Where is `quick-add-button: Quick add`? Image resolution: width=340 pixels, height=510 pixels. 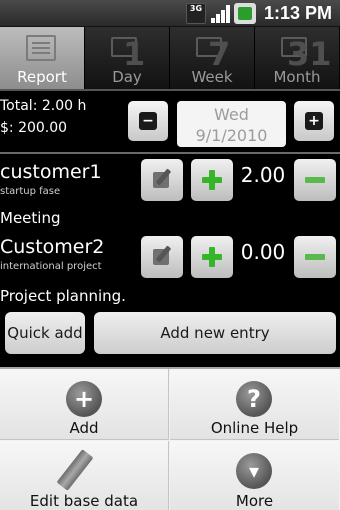 quick-add-button: Quick add is located at coordinates (45, 333).